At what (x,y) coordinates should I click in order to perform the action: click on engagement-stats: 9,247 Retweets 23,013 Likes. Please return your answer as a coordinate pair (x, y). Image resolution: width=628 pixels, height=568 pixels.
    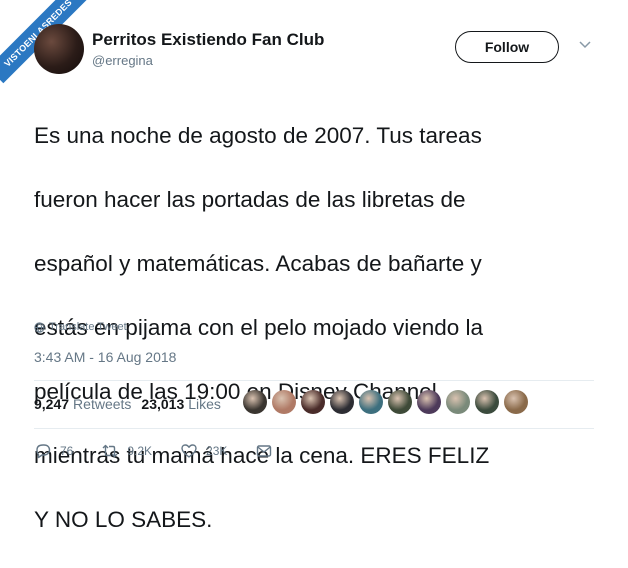
    Looking at the image, I should click on (132, 404).